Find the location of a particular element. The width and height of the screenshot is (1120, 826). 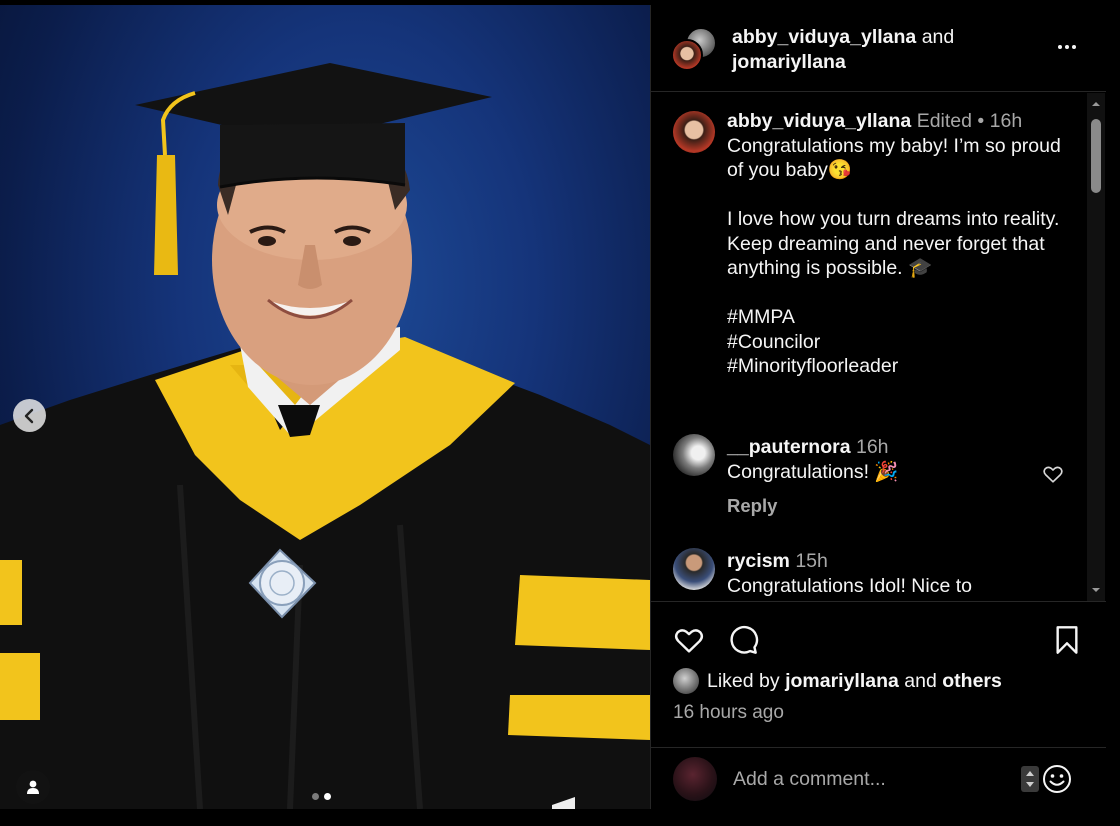

stepper-icon is located at coordinates (1030, 779).